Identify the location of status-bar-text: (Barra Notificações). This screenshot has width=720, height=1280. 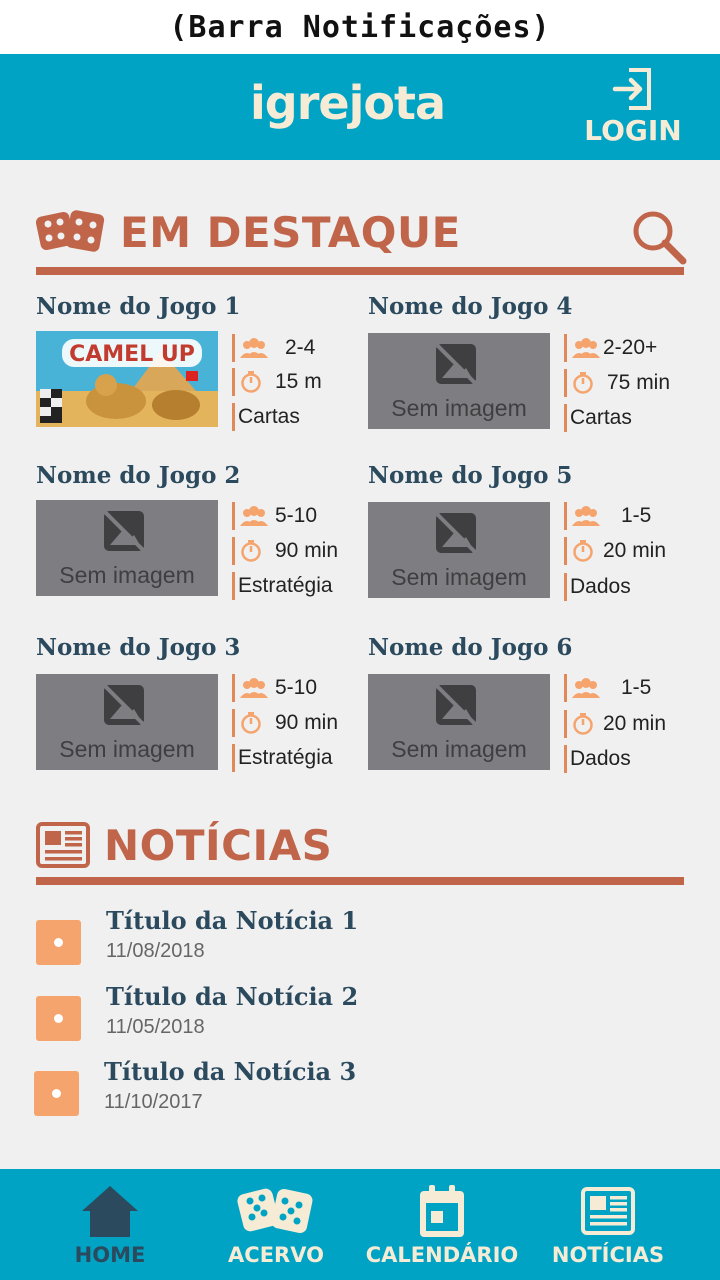
(360, 27).